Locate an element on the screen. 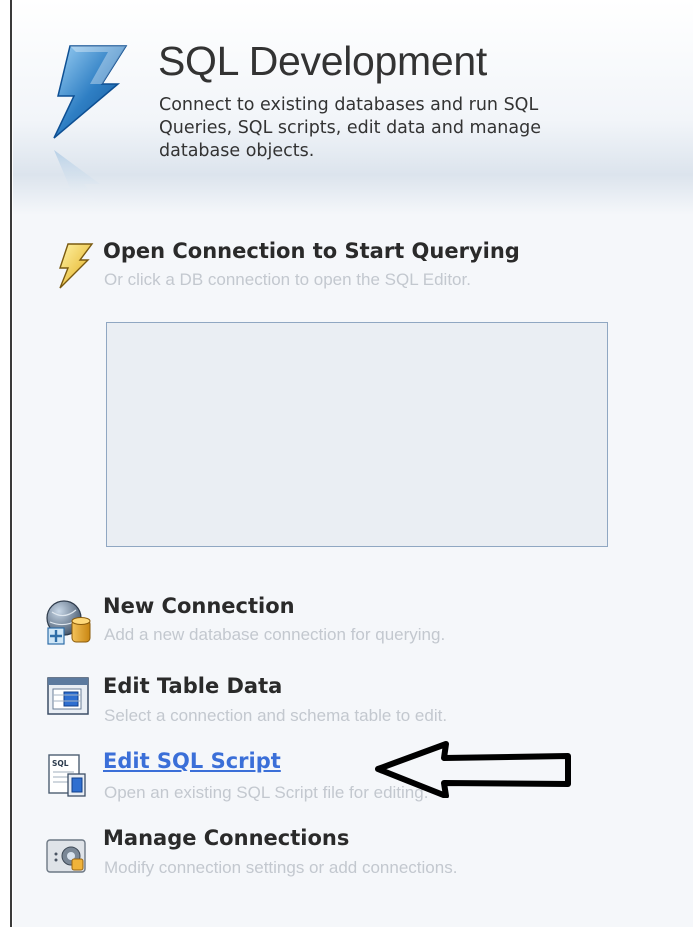  edit-sql-script-link: Edit SQL Script is located at coordinates (192, 761).